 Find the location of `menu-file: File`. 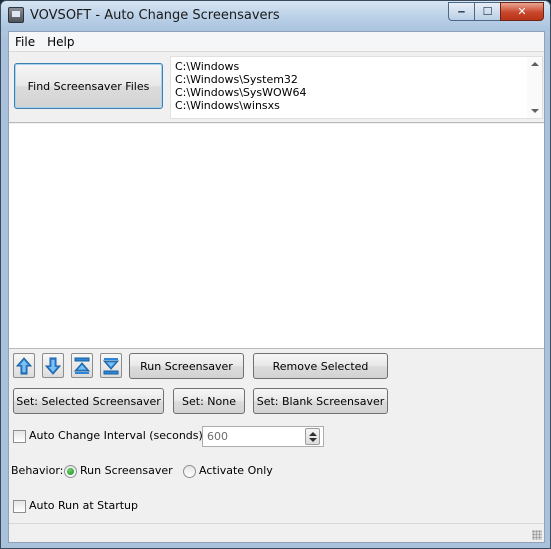

menu-file: File is located at coordinates (25, 42).